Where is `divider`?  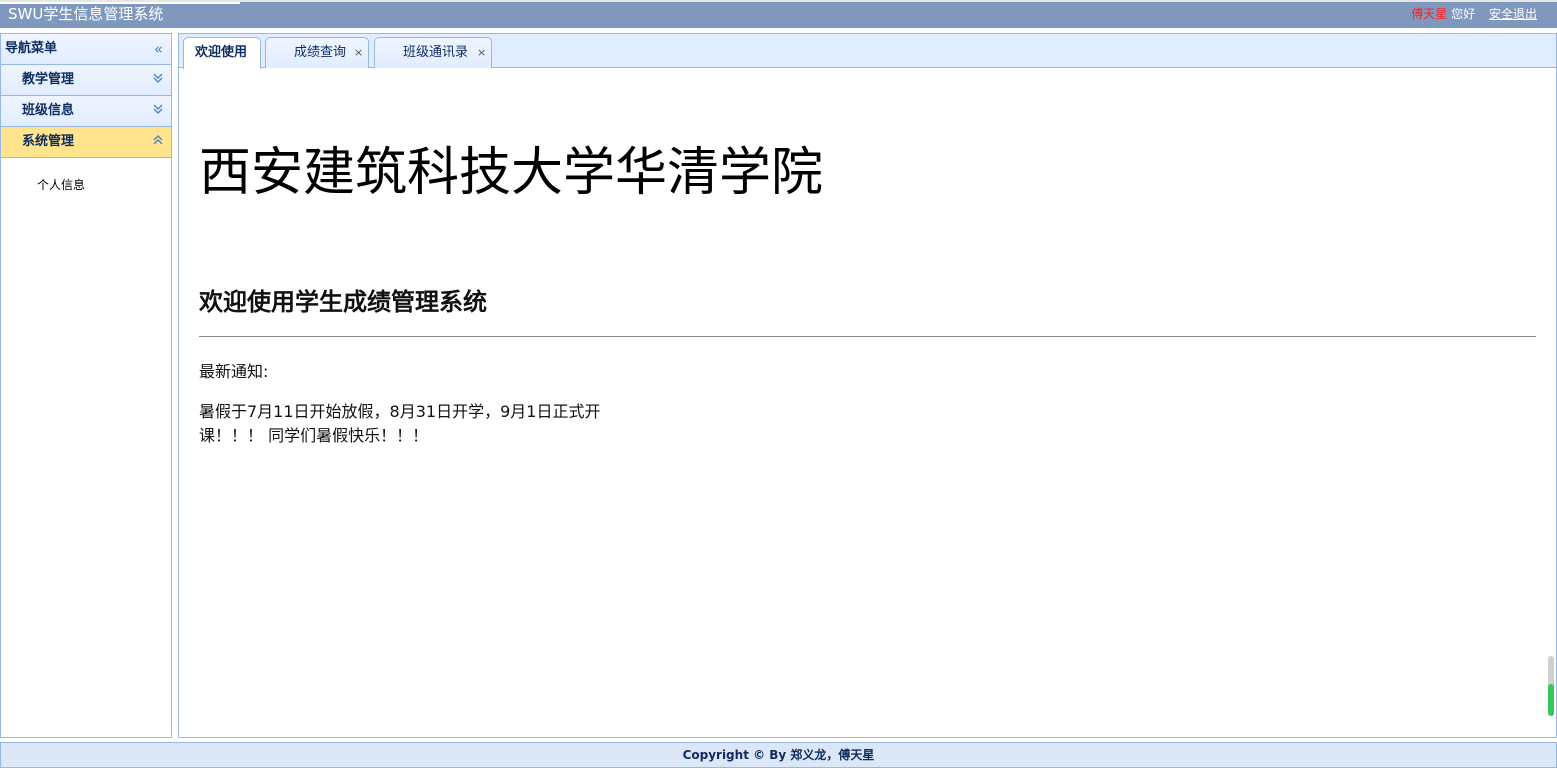
divider is located at coordinates (867, 336).